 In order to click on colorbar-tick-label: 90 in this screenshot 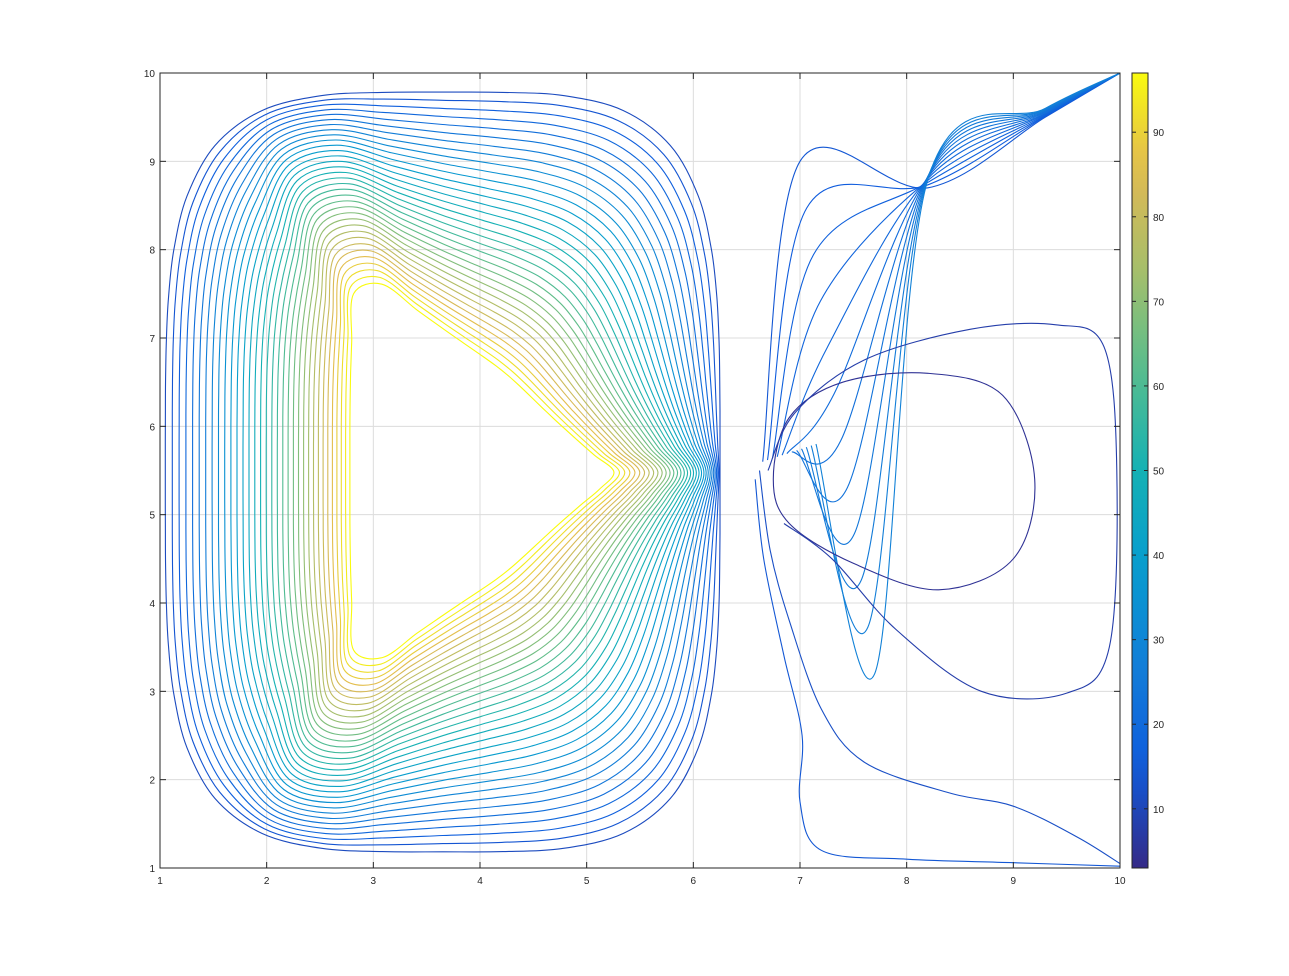, I will do `click(1159, 133)`.